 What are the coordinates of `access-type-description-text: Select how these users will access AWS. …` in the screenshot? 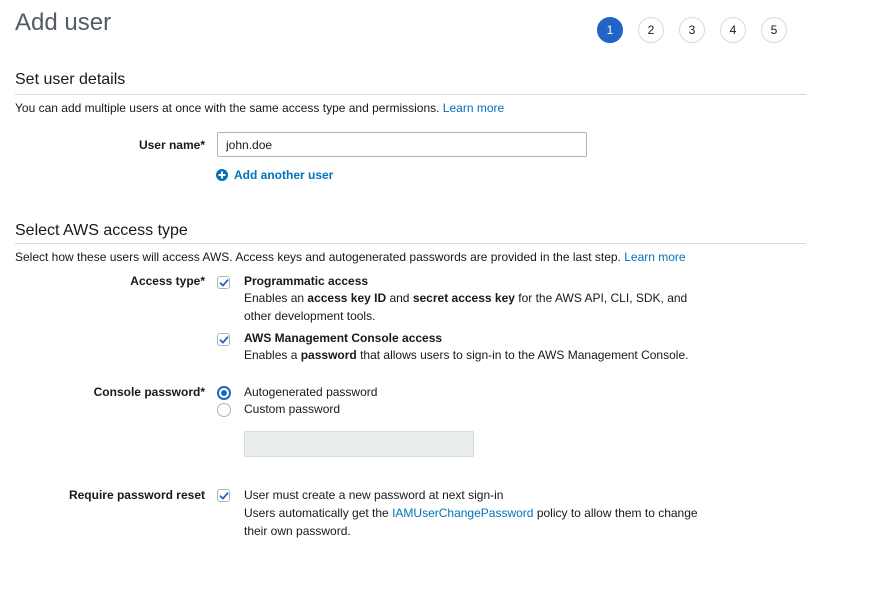 It's located at (318, 257).